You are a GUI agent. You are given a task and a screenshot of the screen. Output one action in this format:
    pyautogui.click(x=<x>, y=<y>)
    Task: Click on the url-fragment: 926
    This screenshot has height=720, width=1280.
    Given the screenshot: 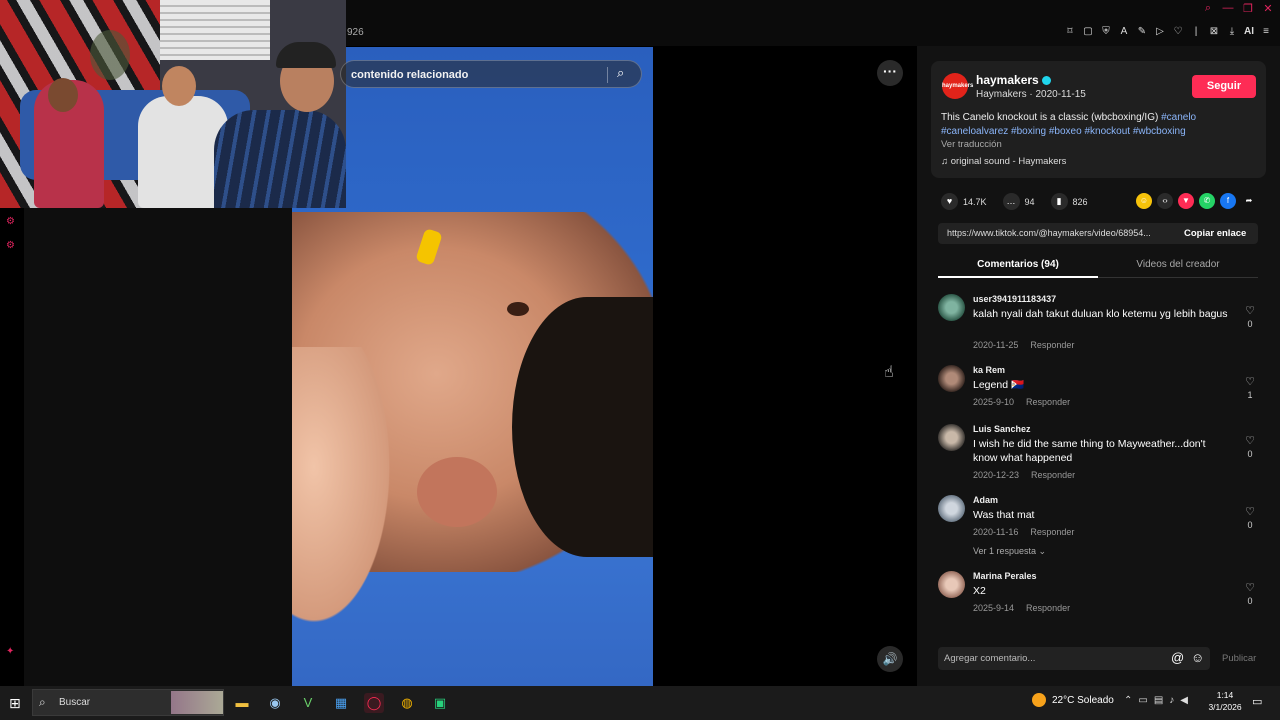 What is the action you would take?
    pyautogui.click(x=355, y=32)
    